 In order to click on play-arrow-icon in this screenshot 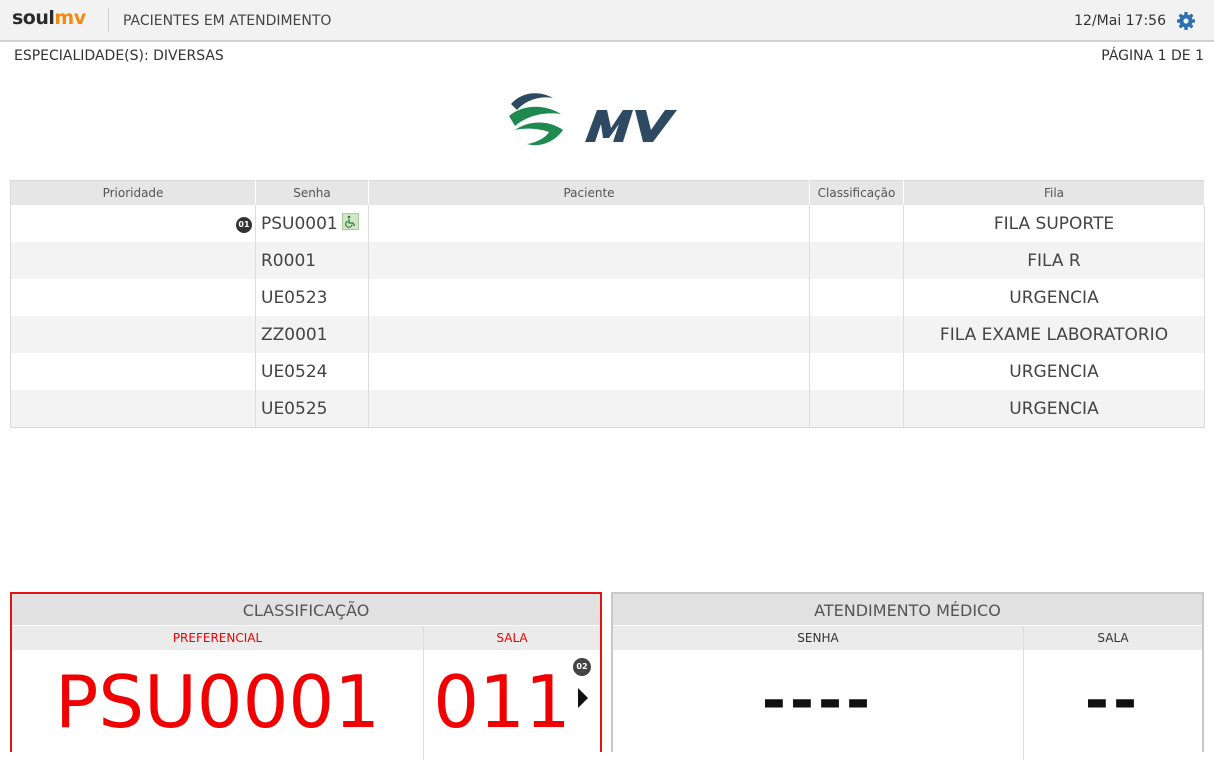, I will do `click(583, 698)`.